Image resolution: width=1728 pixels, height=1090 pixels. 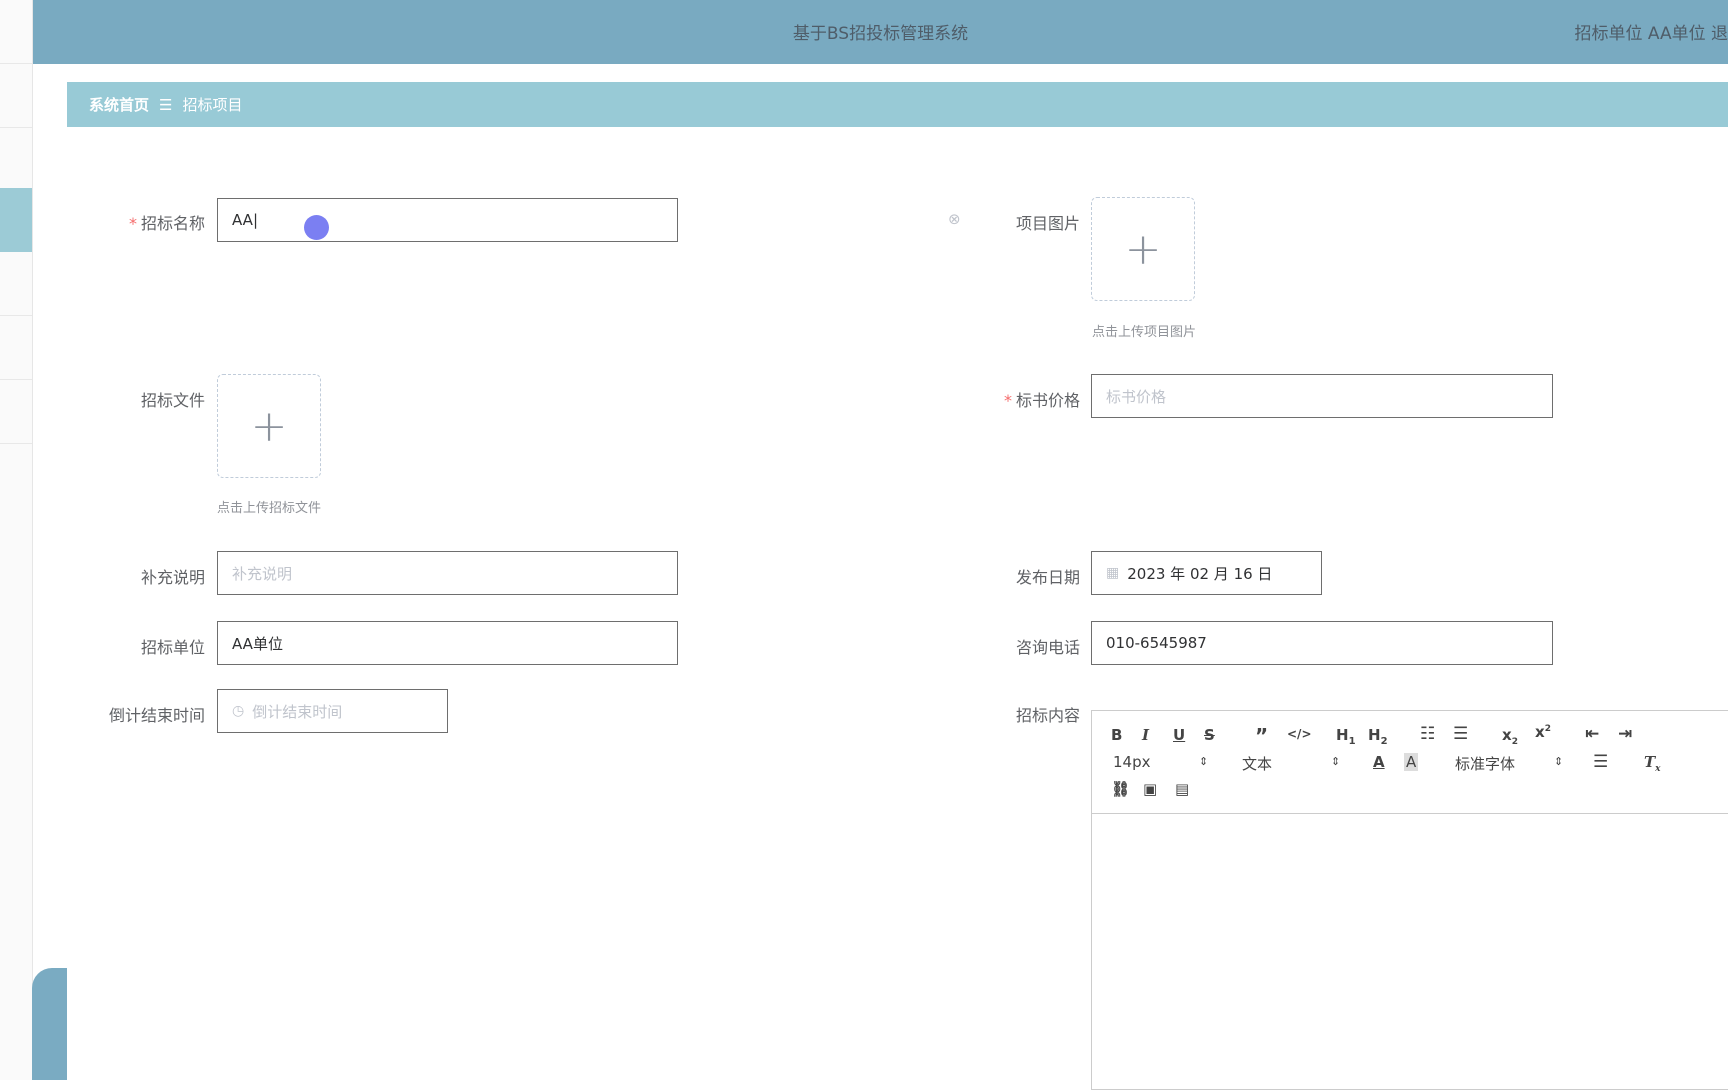 I want to click on price-input: 标书价格, so click(x=1322, y=396).